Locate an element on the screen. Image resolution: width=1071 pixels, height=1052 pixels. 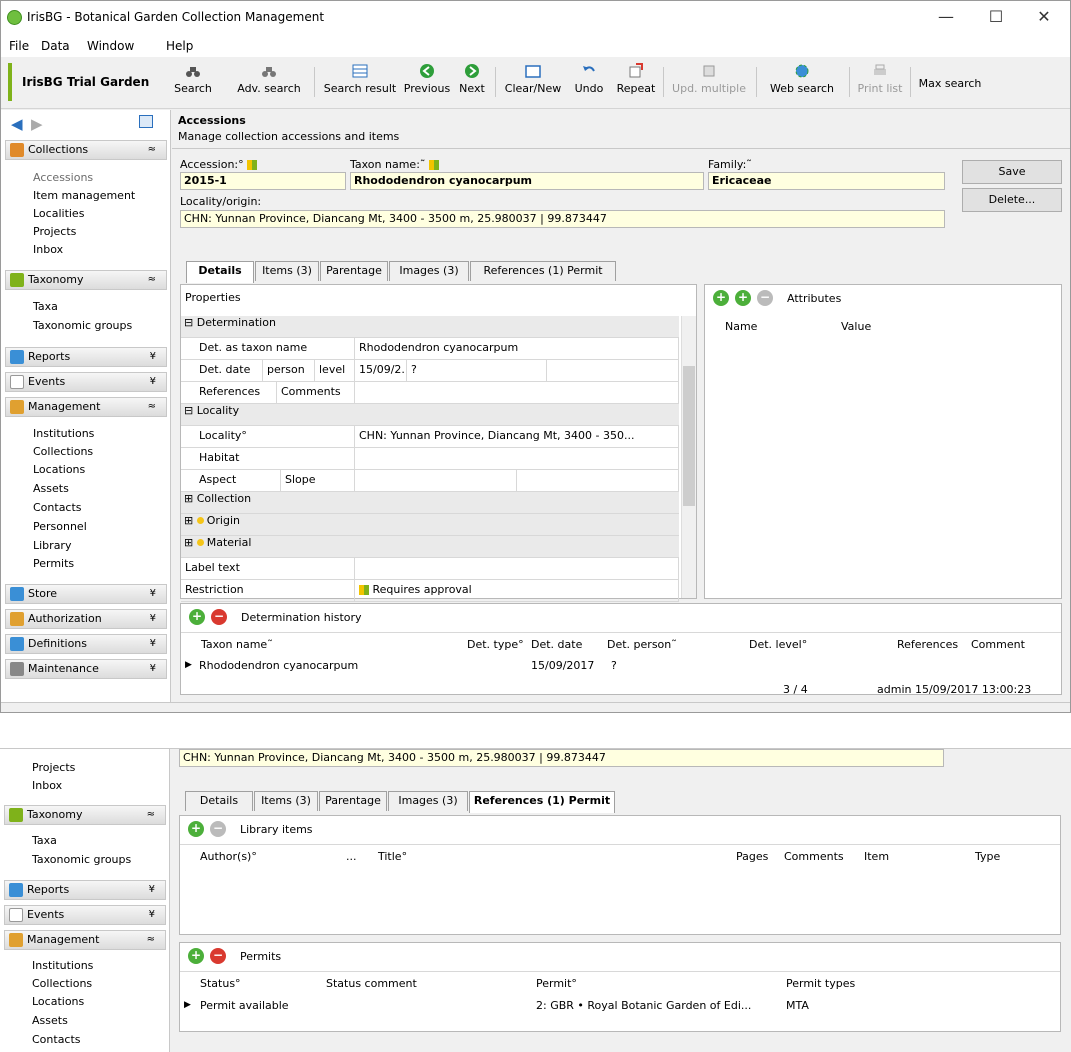
adv-search-button: Adv. search is located at coordinates (269, 84).